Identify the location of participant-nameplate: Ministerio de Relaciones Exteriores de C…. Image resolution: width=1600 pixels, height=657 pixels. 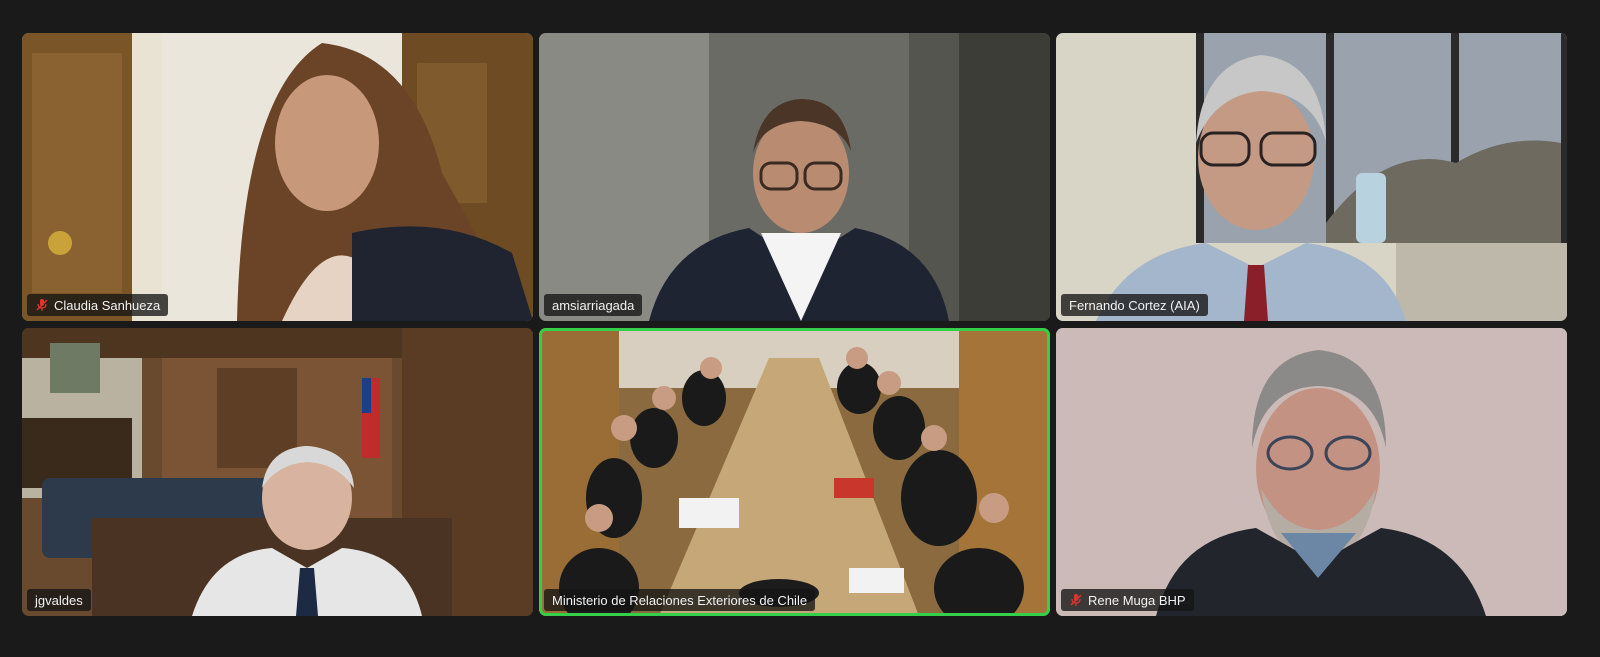
(680, 600).